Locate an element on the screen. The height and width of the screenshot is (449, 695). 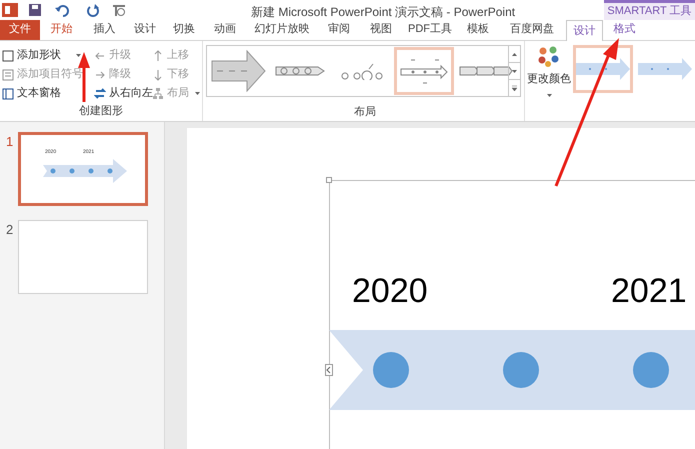
ribbon-tab: 审阅 is located at coordinates (339, 29).